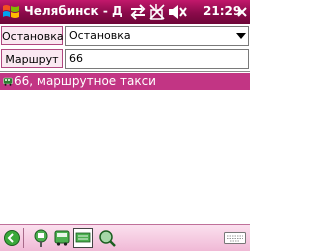 This screenshot has width=320, height=251. What do you see at coordinates (41, 238) in the screenshot?
I see `bus-stop-icon` at bounding box center [41, 238].